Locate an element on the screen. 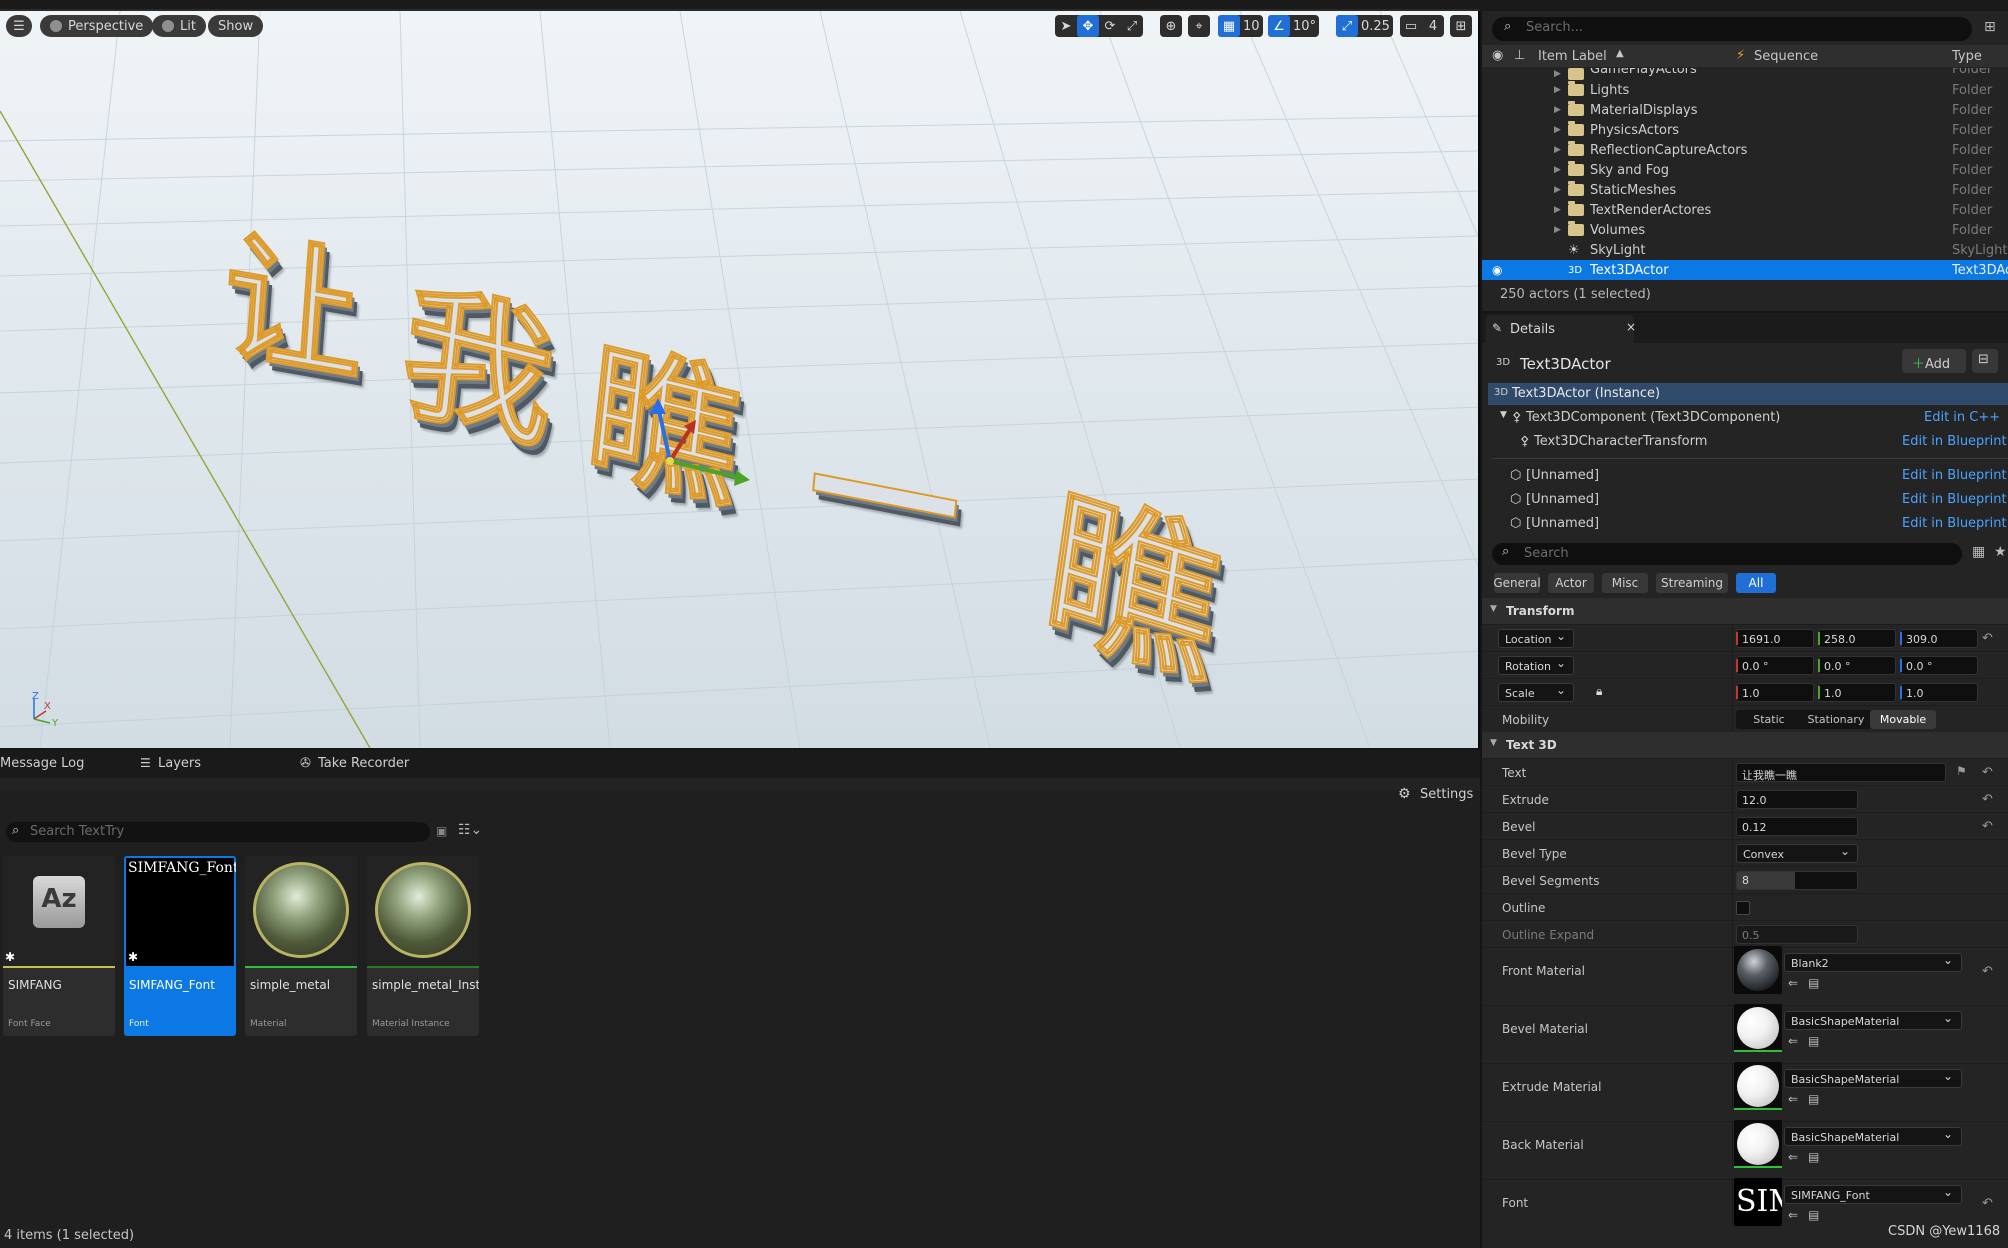  outline-checkbox is located at coordinates (1743, 908).